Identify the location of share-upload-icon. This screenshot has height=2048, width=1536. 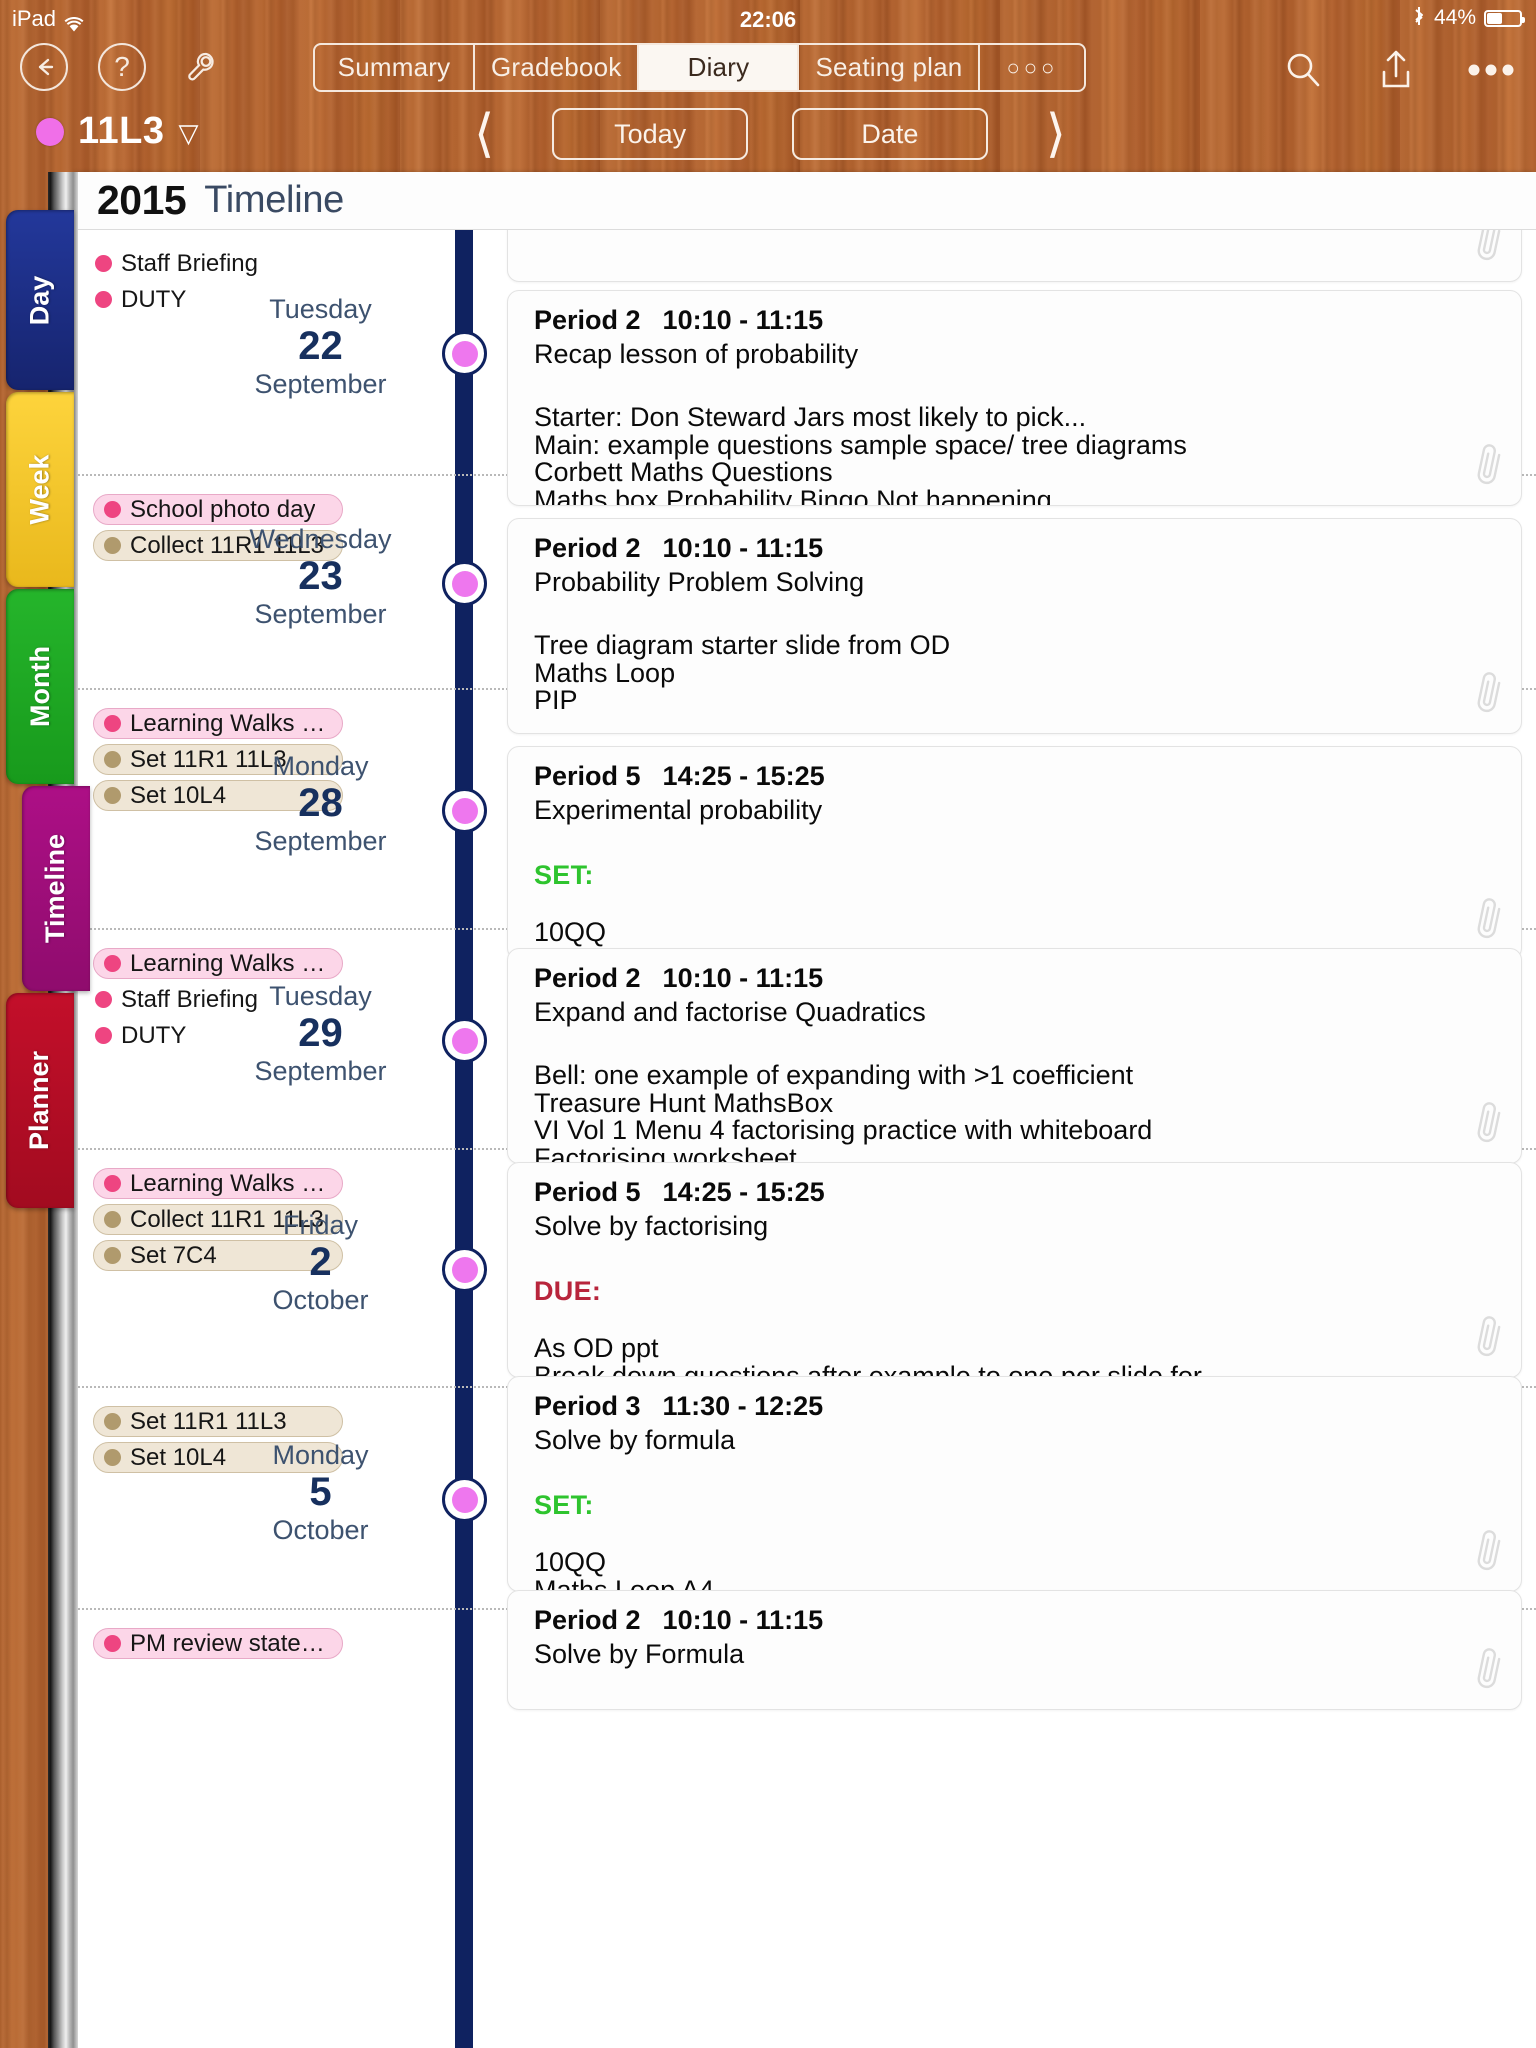
(1396, 70).